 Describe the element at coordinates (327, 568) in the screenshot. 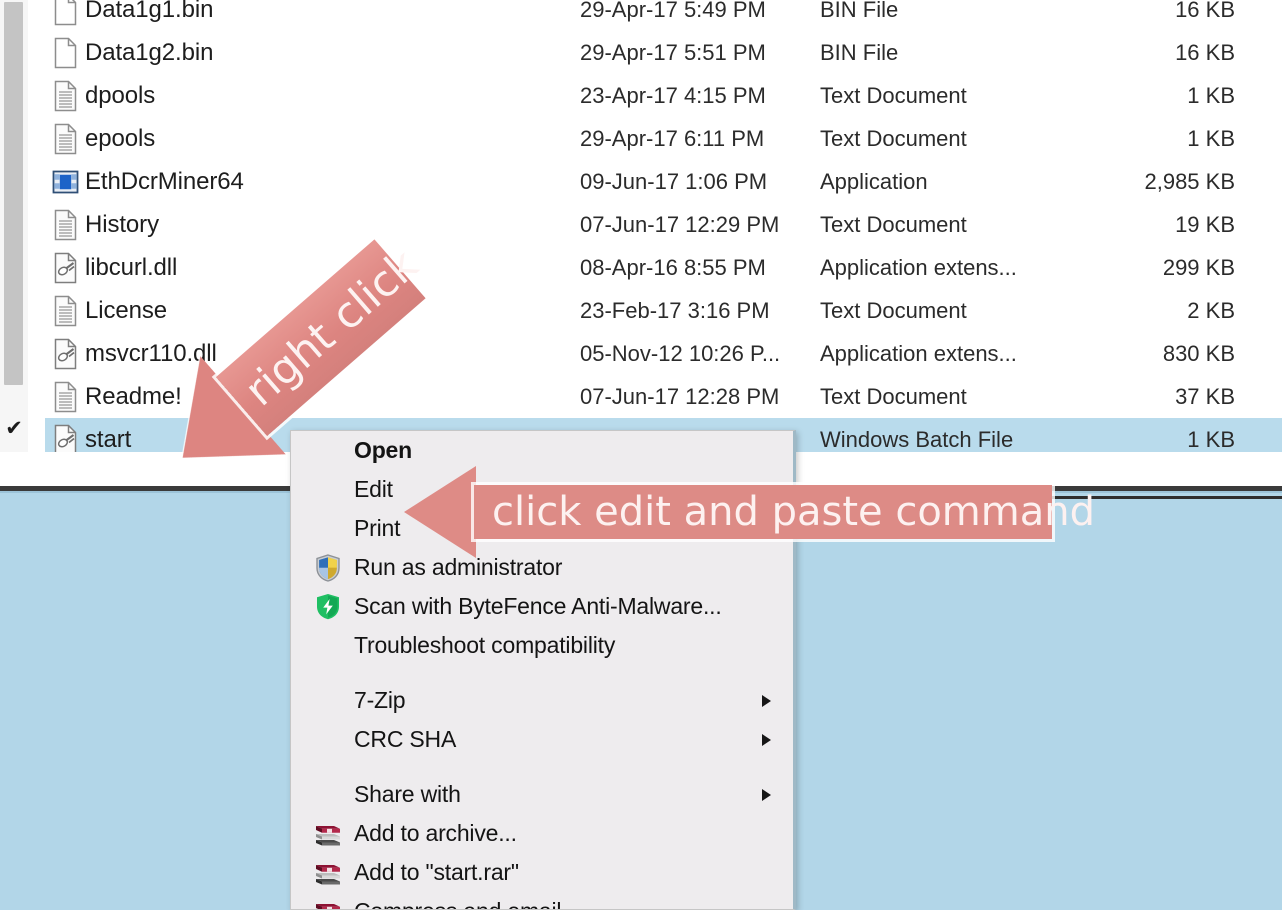

I see `uac-shield-icon` at that location.